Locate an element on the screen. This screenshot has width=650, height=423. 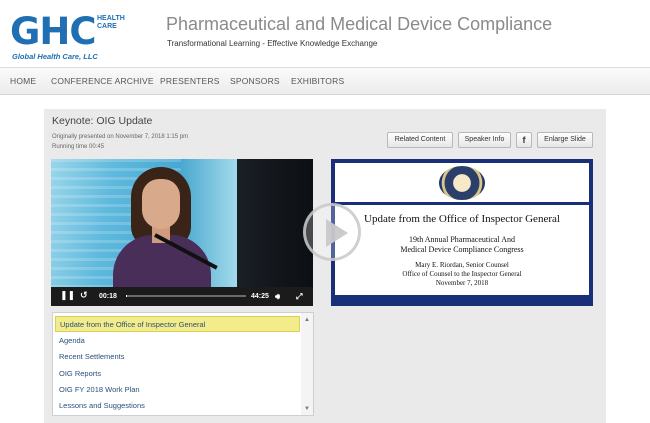
pause-icon: ❚❚ is located at coordinates (67, 295).